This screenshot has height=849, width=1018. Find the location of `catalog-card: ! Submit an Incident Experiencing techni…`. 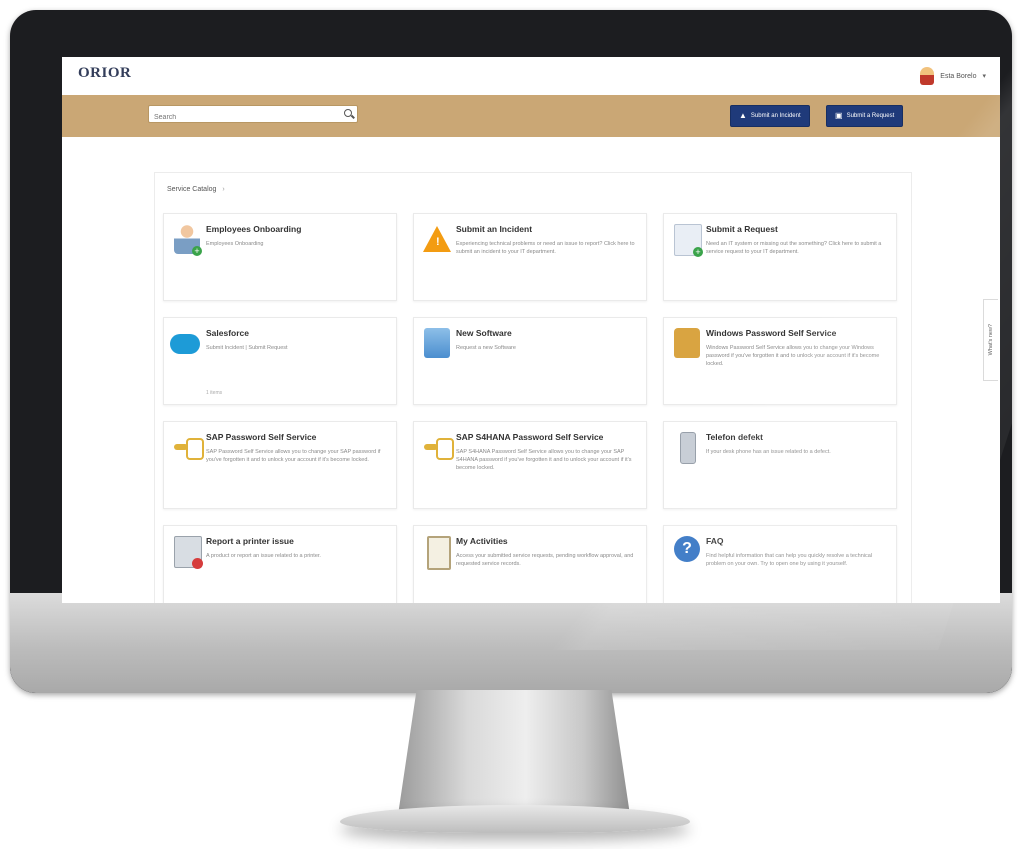

catalog-card: ! Submit an Incident Experiencing techni… is located at coordinates (530, 257).